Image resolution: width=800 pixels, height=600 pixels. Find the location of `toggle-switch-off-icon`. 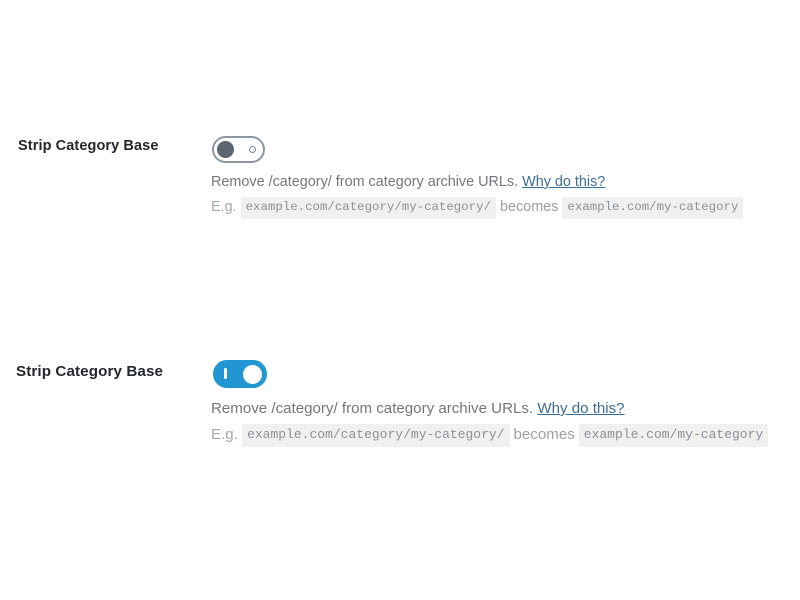

toggle-switch-off-icon is located at coordinates (238, 149).